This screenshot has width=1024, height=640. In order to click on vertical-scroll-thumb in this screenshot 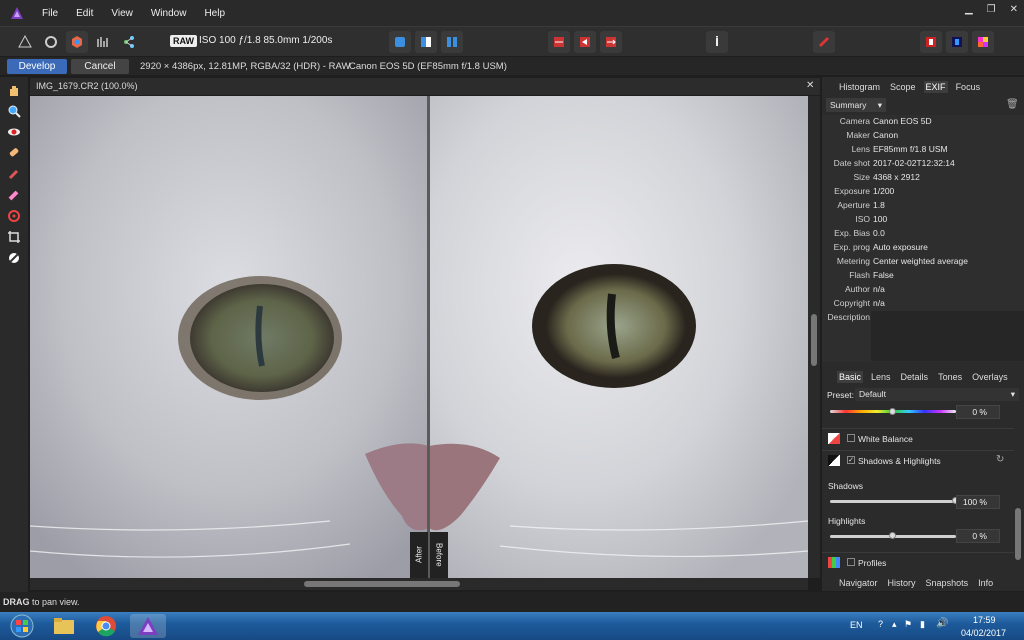, I will do `click(814, 340)`.